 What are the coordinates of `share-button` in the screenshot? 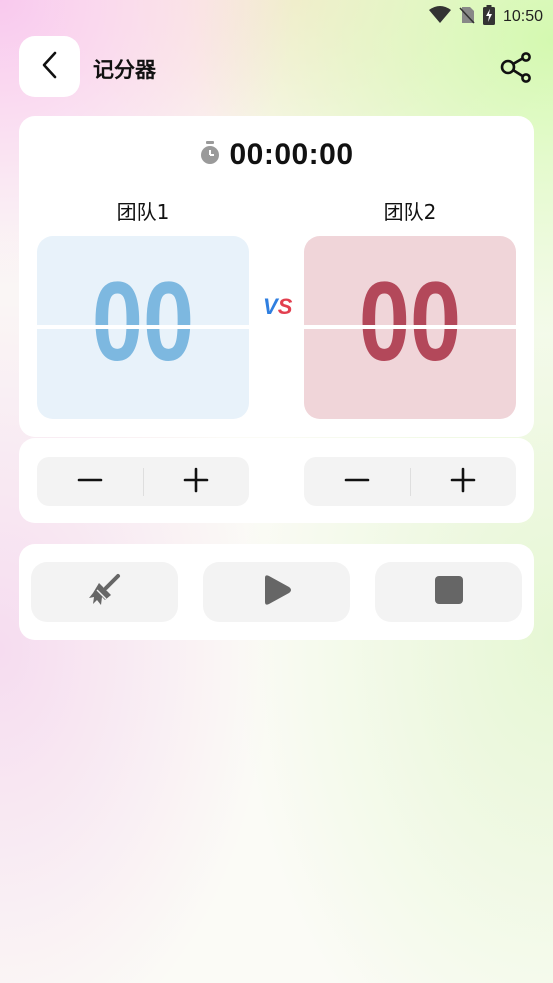 It's located at (517, 67).